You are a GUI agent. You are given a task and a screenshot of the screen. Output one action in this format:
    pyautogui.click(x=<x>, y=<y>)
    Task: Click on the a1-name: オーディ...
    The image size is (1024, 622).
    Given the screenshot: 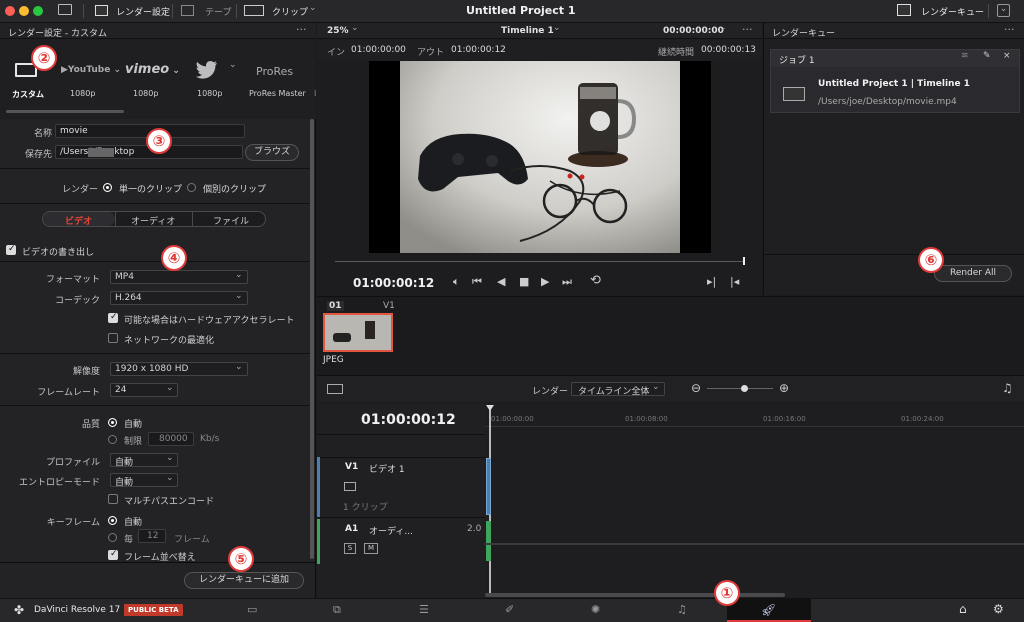 What is the action you would take?
    pyautogui.click(x=391, y=530)
    